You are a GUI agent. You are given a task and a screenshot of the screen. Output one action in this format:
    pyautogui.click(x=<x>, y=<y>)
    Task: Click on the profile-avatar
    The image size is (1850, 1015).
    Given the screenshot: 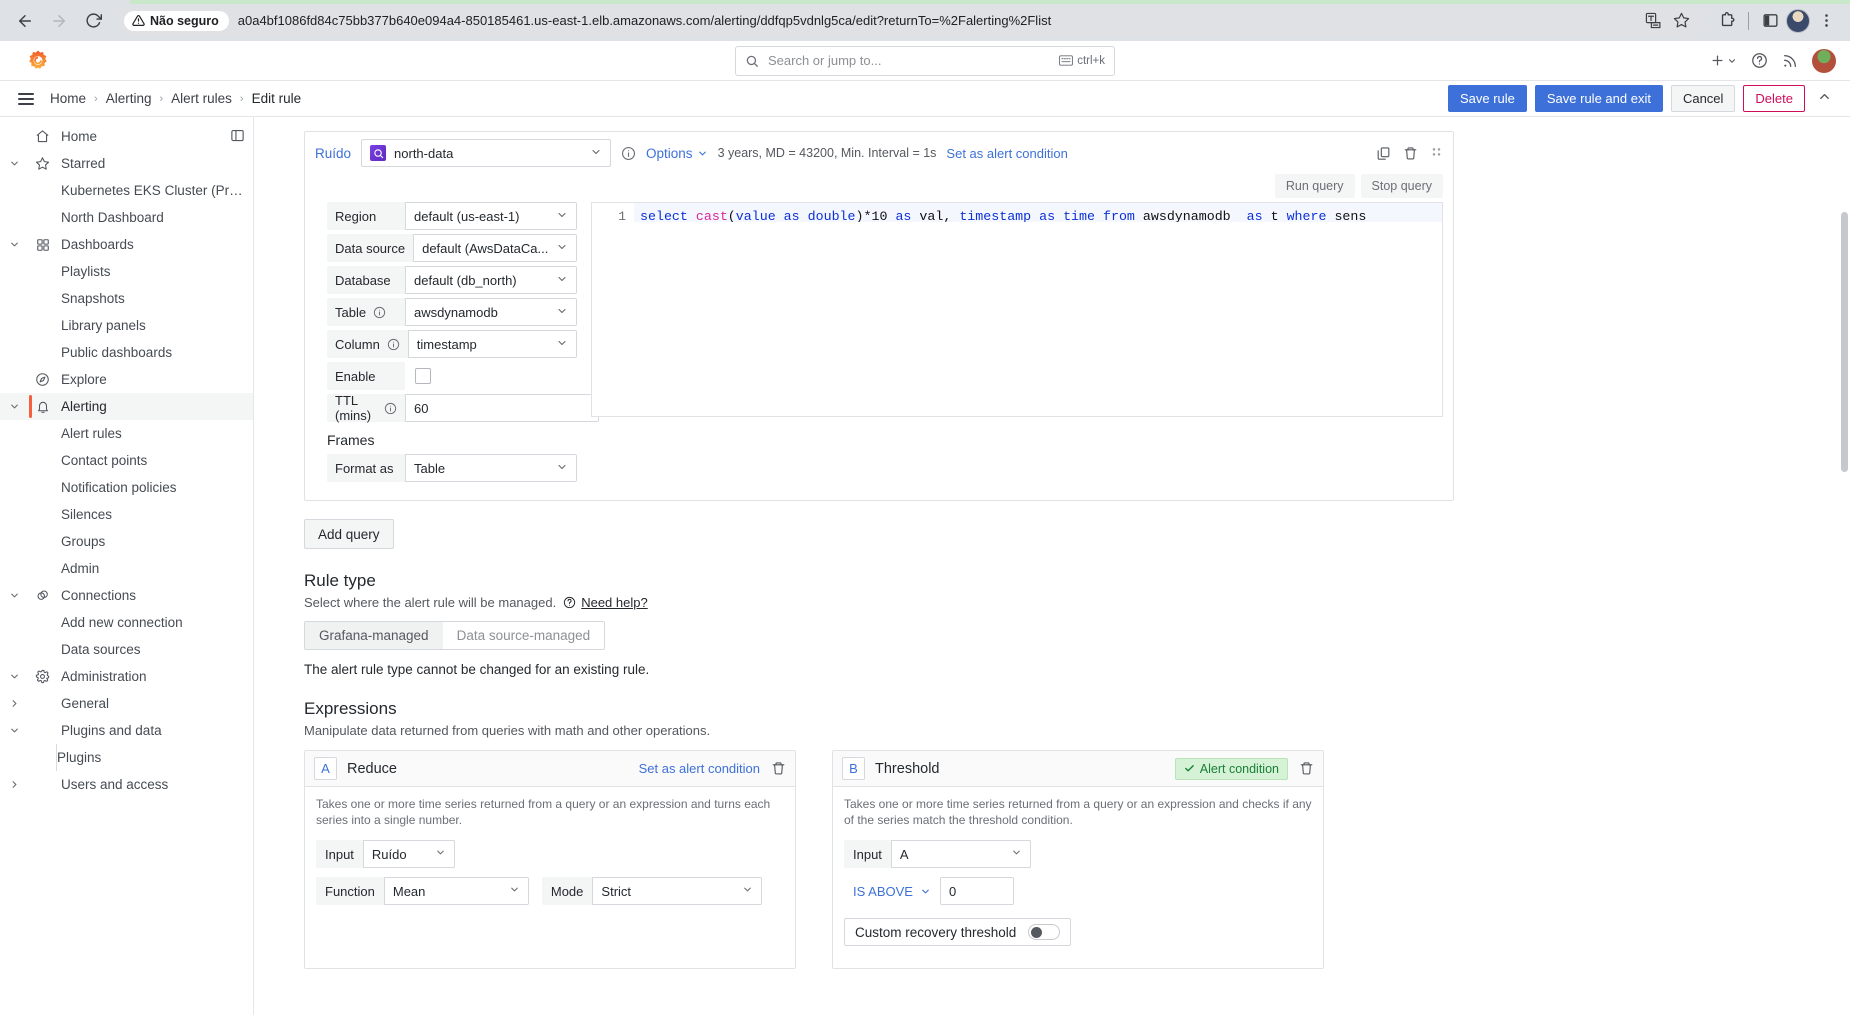 What is the action you would take?
    pyautogui.click(x=1798, y=20)
    